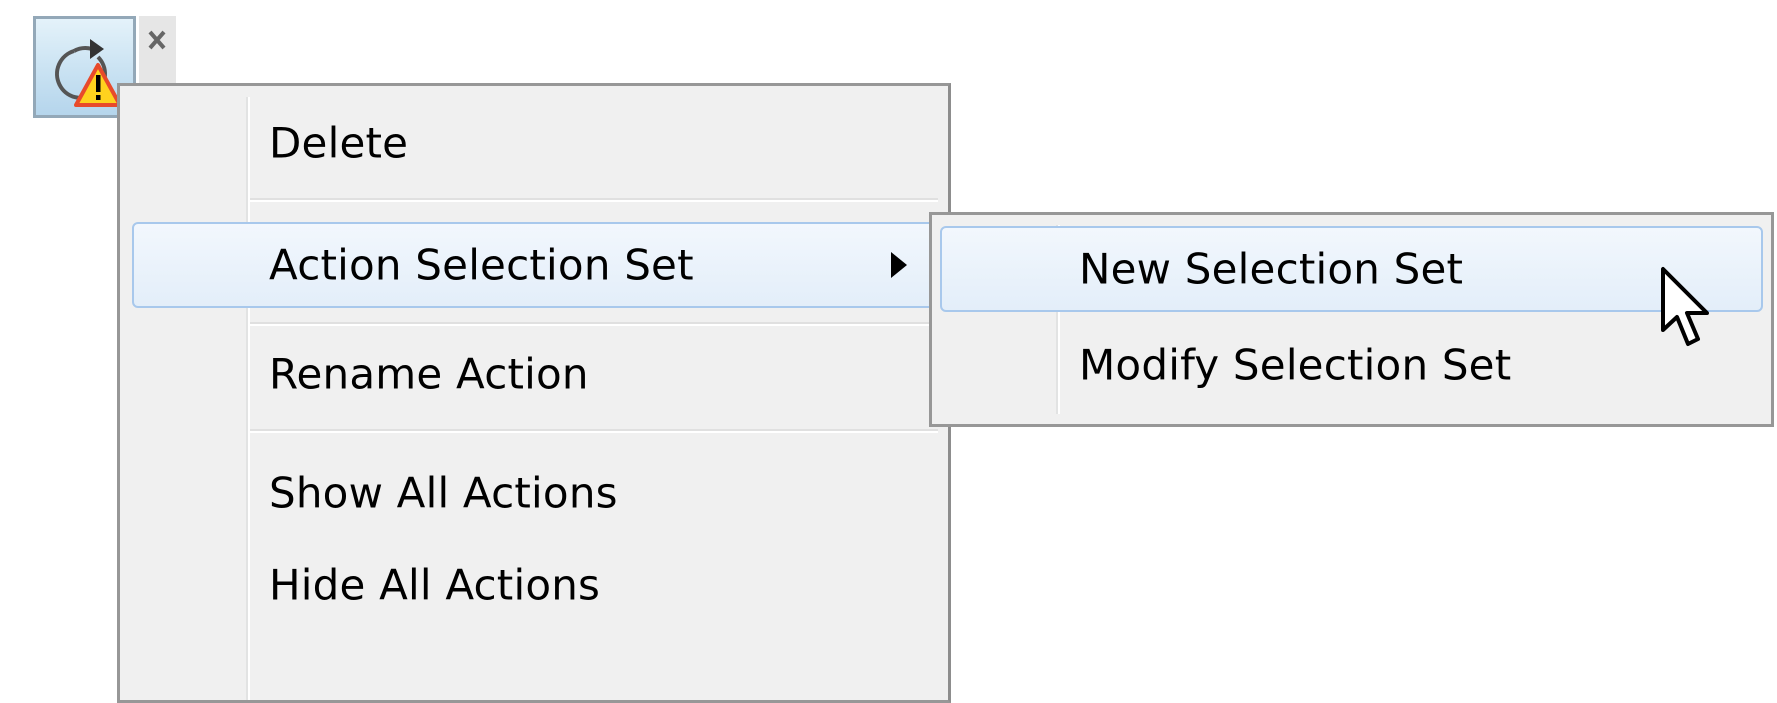 Image resolution: width=1777 pixels, height=703 pixels. I want to click on menu-item-delete: Delete, so click(534, 143).